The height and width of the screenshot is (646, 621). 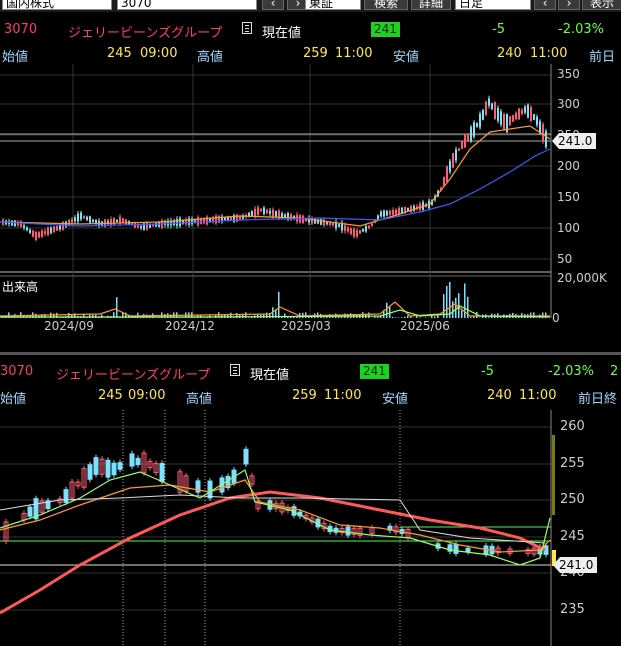 I want to click on panel-divider, so click(x=310, y=353).